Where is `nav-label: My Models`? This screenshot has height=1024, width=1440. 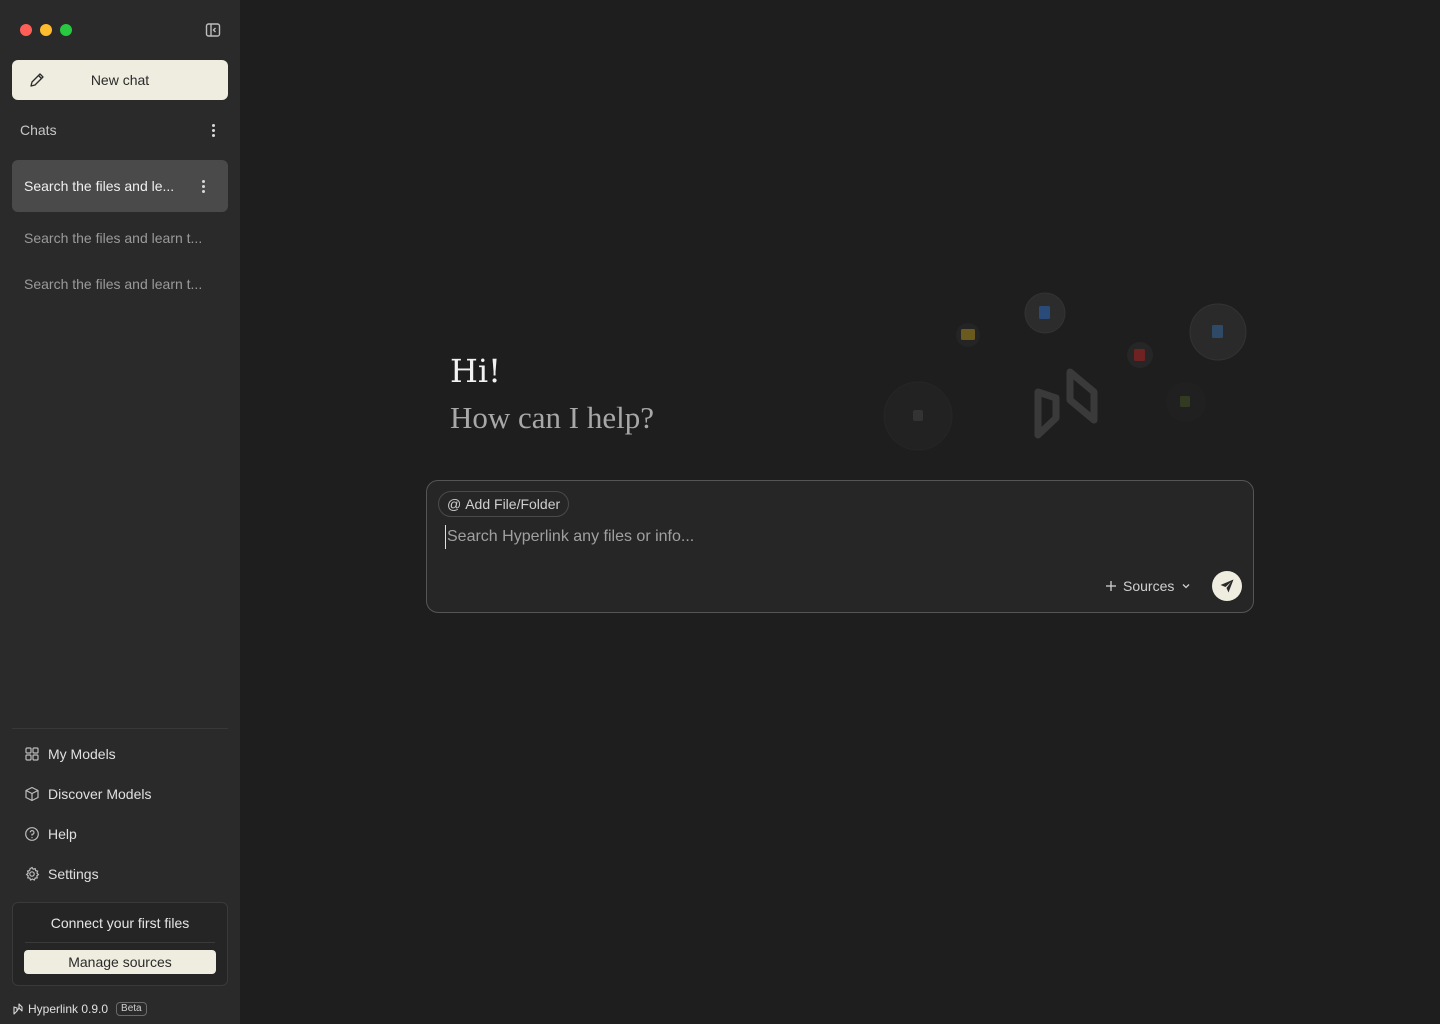 nav-label: My Models is located at coordinates (82, 754).